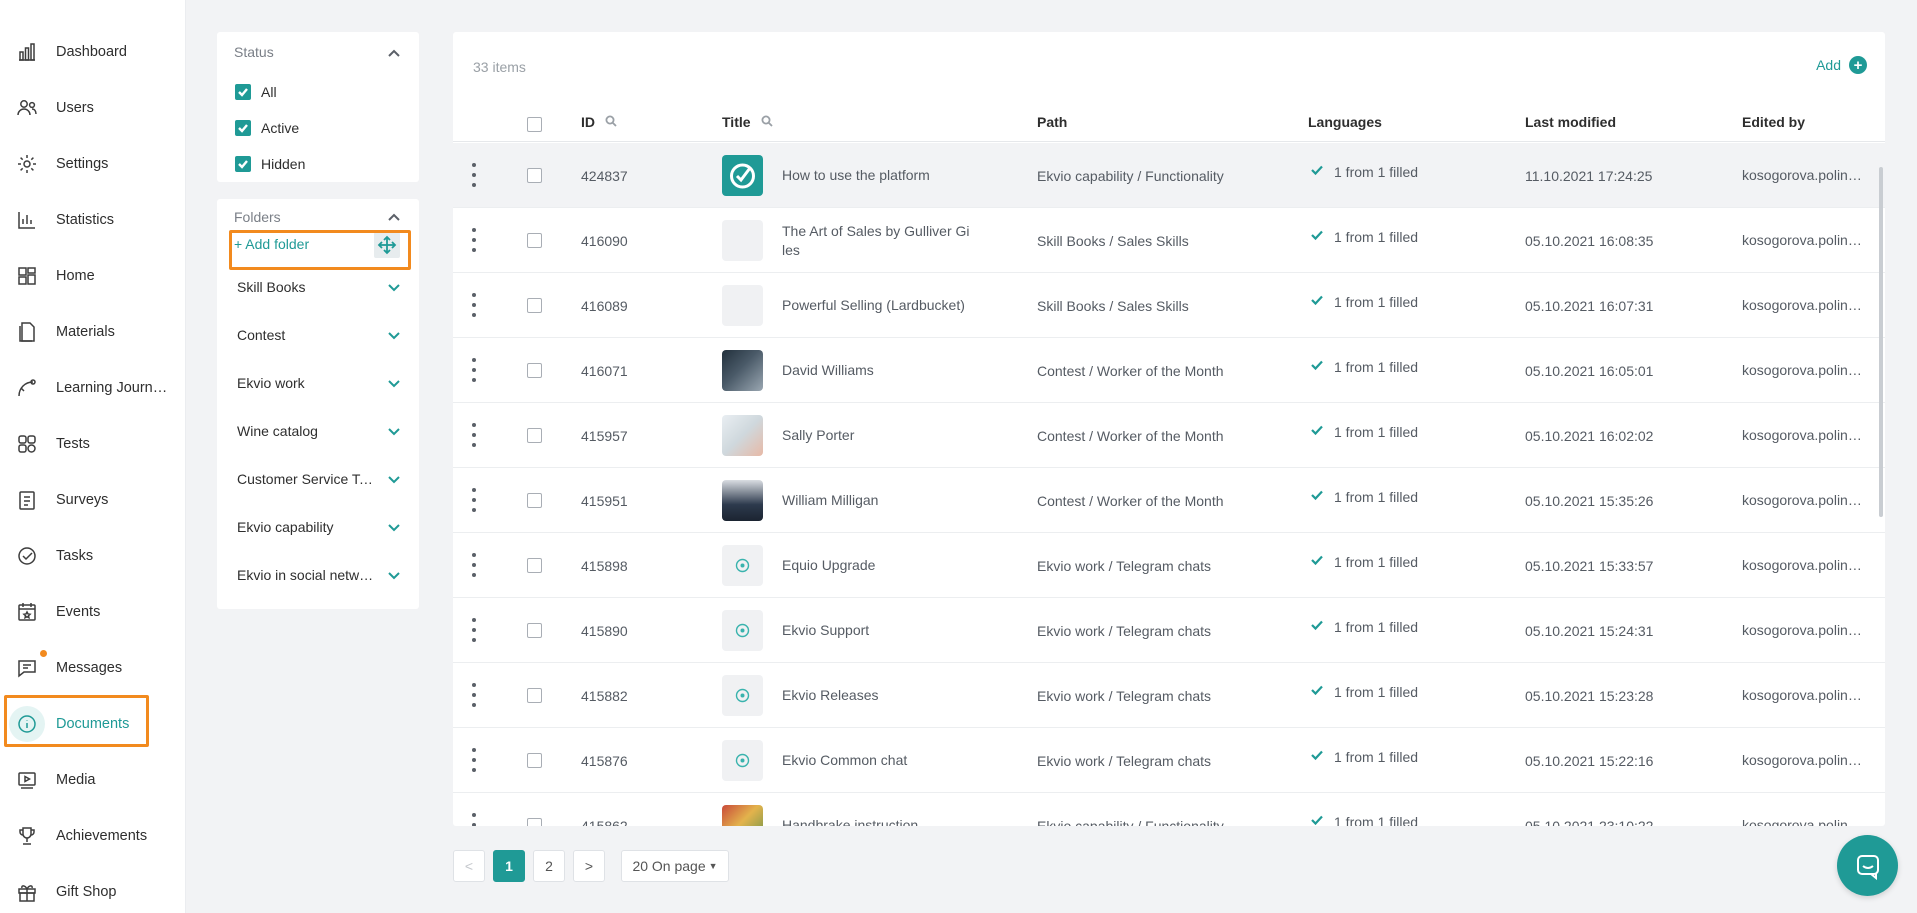 This screenshot has width=1917, height=913. I want to click on cell-title: Ekvio Releases, so click(882, 695).